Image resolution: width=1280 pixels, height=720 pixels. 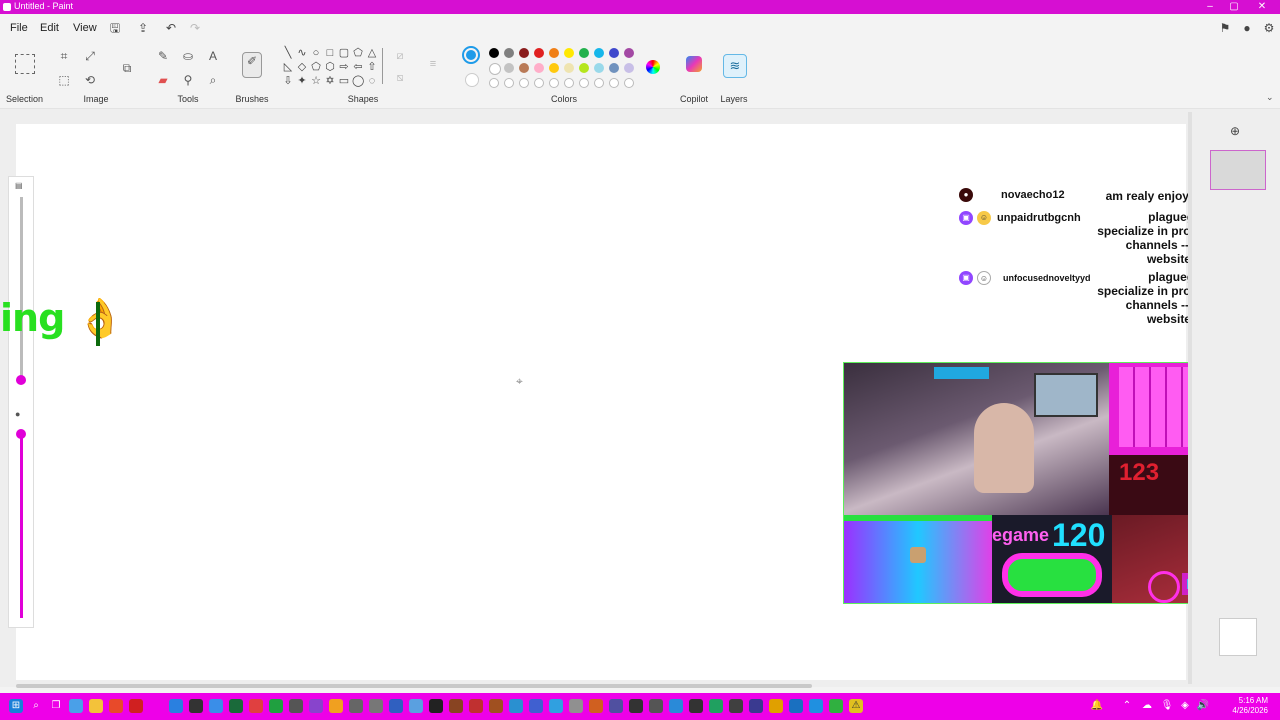 What do you see at coordinates (316, 81) in the screenshot?
I see `star-shape-icon: ☆` at bounding box center [316, 81].